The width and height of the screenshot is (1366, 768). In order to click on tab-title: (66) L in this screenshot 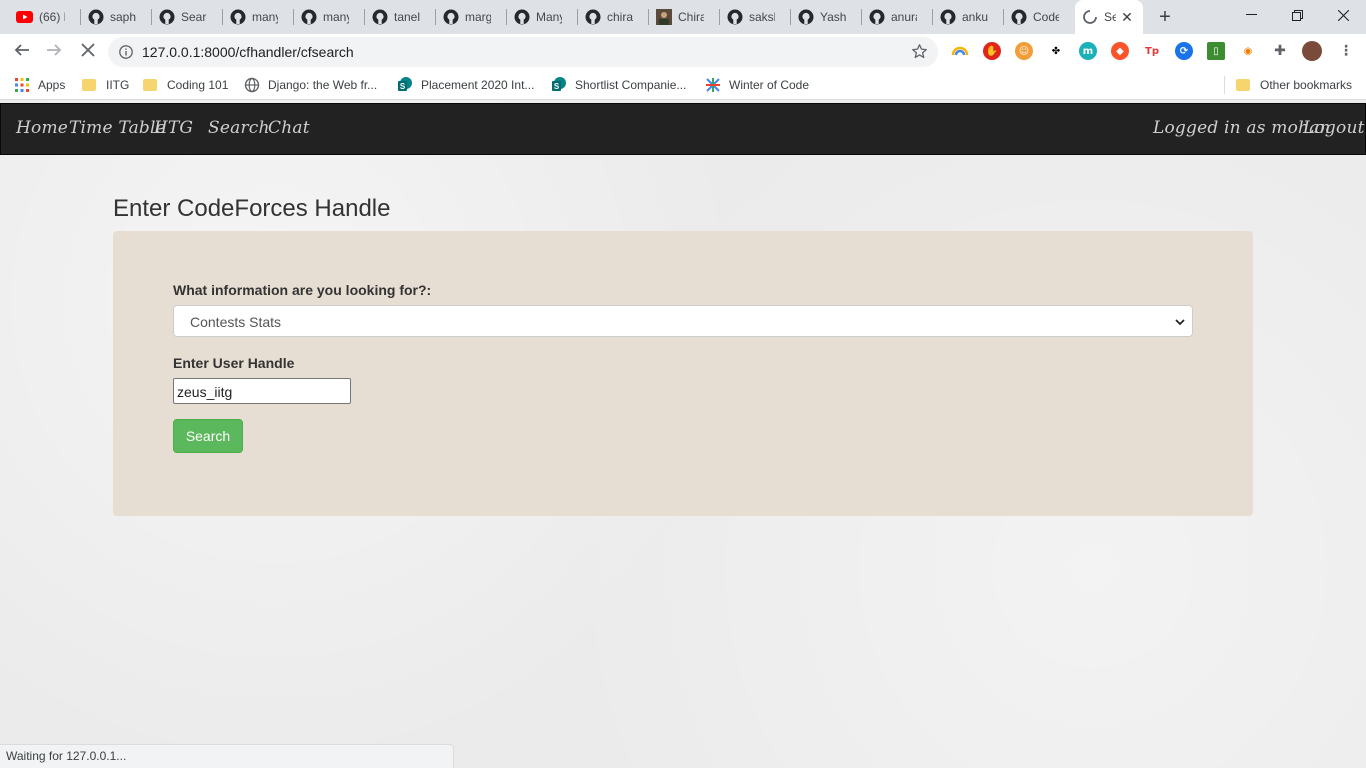, I will do `click(52, 17)`.